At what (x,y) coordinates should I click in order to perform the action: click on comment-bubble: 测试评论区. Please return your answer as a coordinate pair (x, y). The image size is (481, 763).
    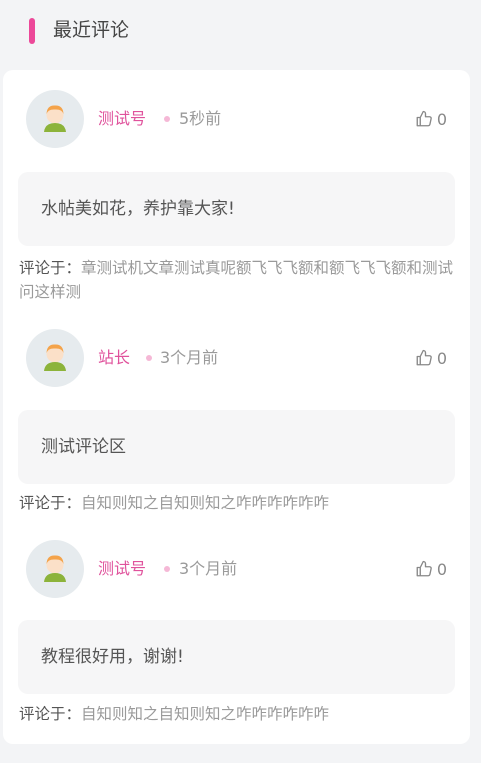
    Looking at the image, I should click on (236, 447).